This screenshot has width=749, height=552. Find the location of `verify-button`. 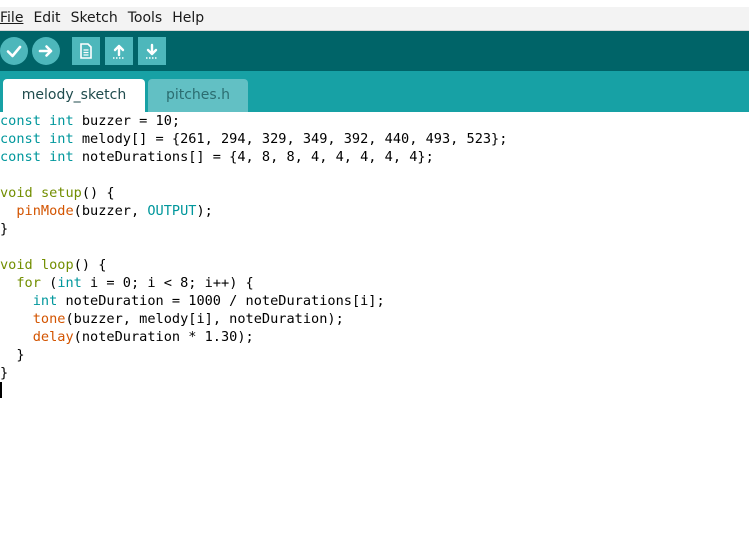

verify-button is located at coordinates (14, 51).